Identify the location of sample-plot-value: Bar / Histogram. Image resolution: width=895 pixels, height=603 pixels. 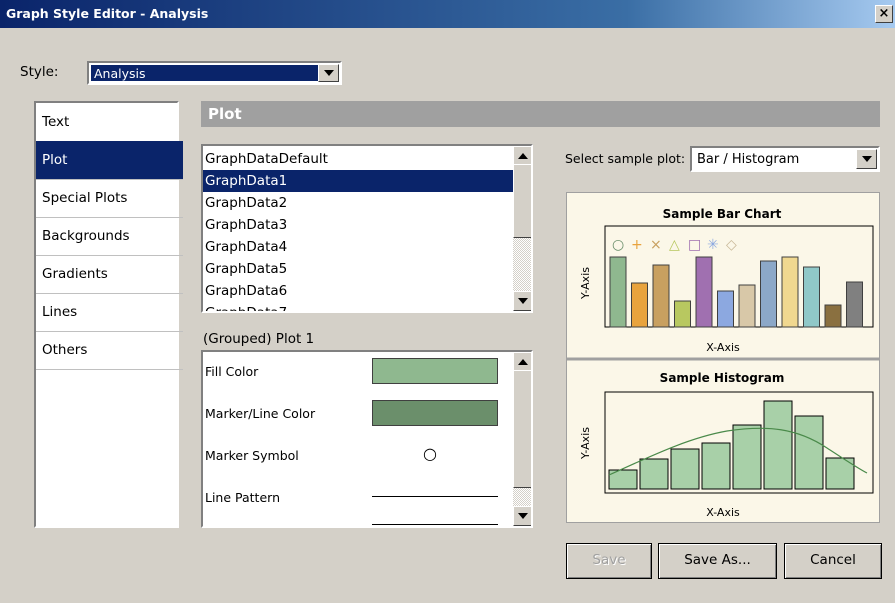
(748, 159).